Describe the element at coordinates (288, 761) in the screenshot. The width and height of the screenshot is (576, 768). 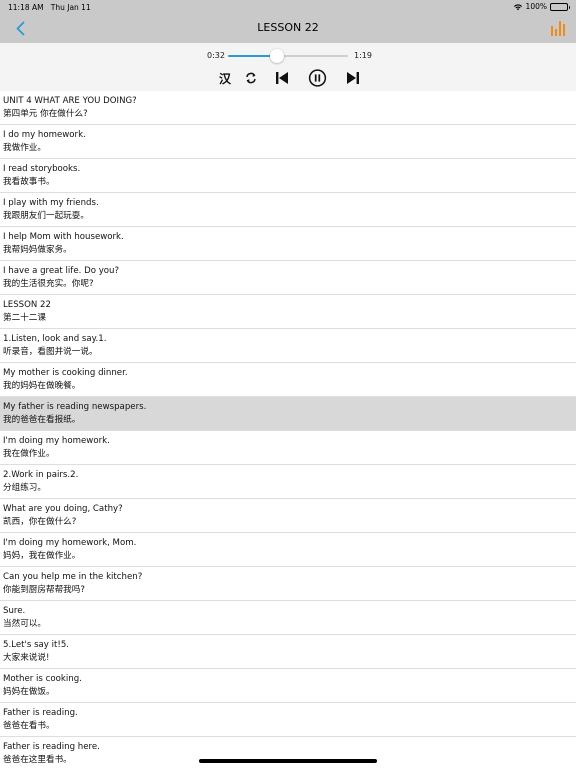
I see `home-indicator` at that location.